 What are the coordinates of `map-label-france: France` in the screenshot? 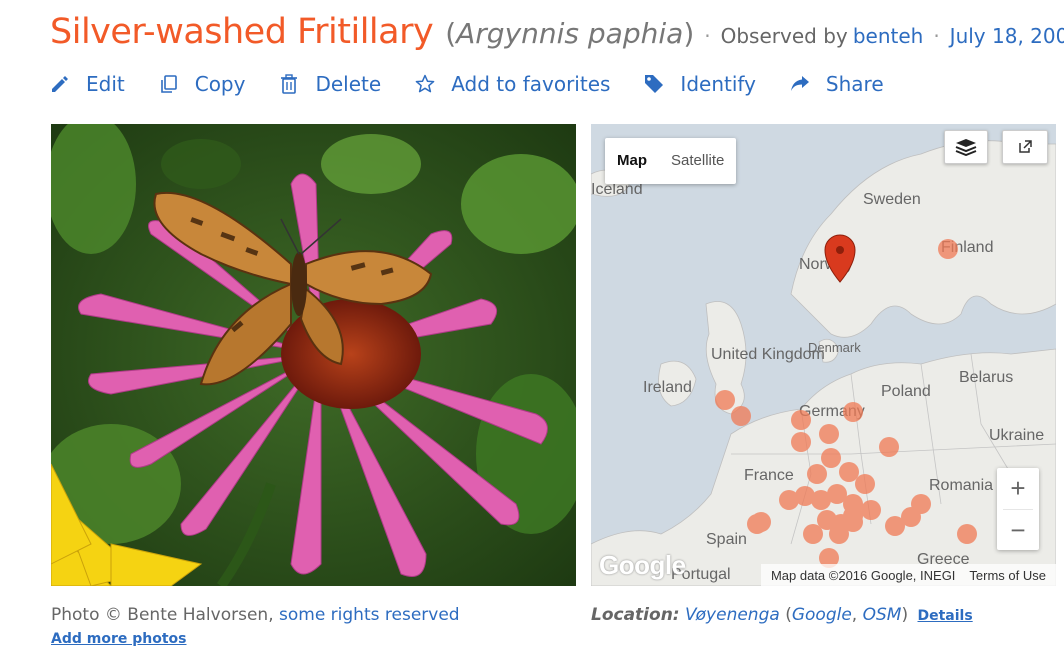 It's located at (769, 475).